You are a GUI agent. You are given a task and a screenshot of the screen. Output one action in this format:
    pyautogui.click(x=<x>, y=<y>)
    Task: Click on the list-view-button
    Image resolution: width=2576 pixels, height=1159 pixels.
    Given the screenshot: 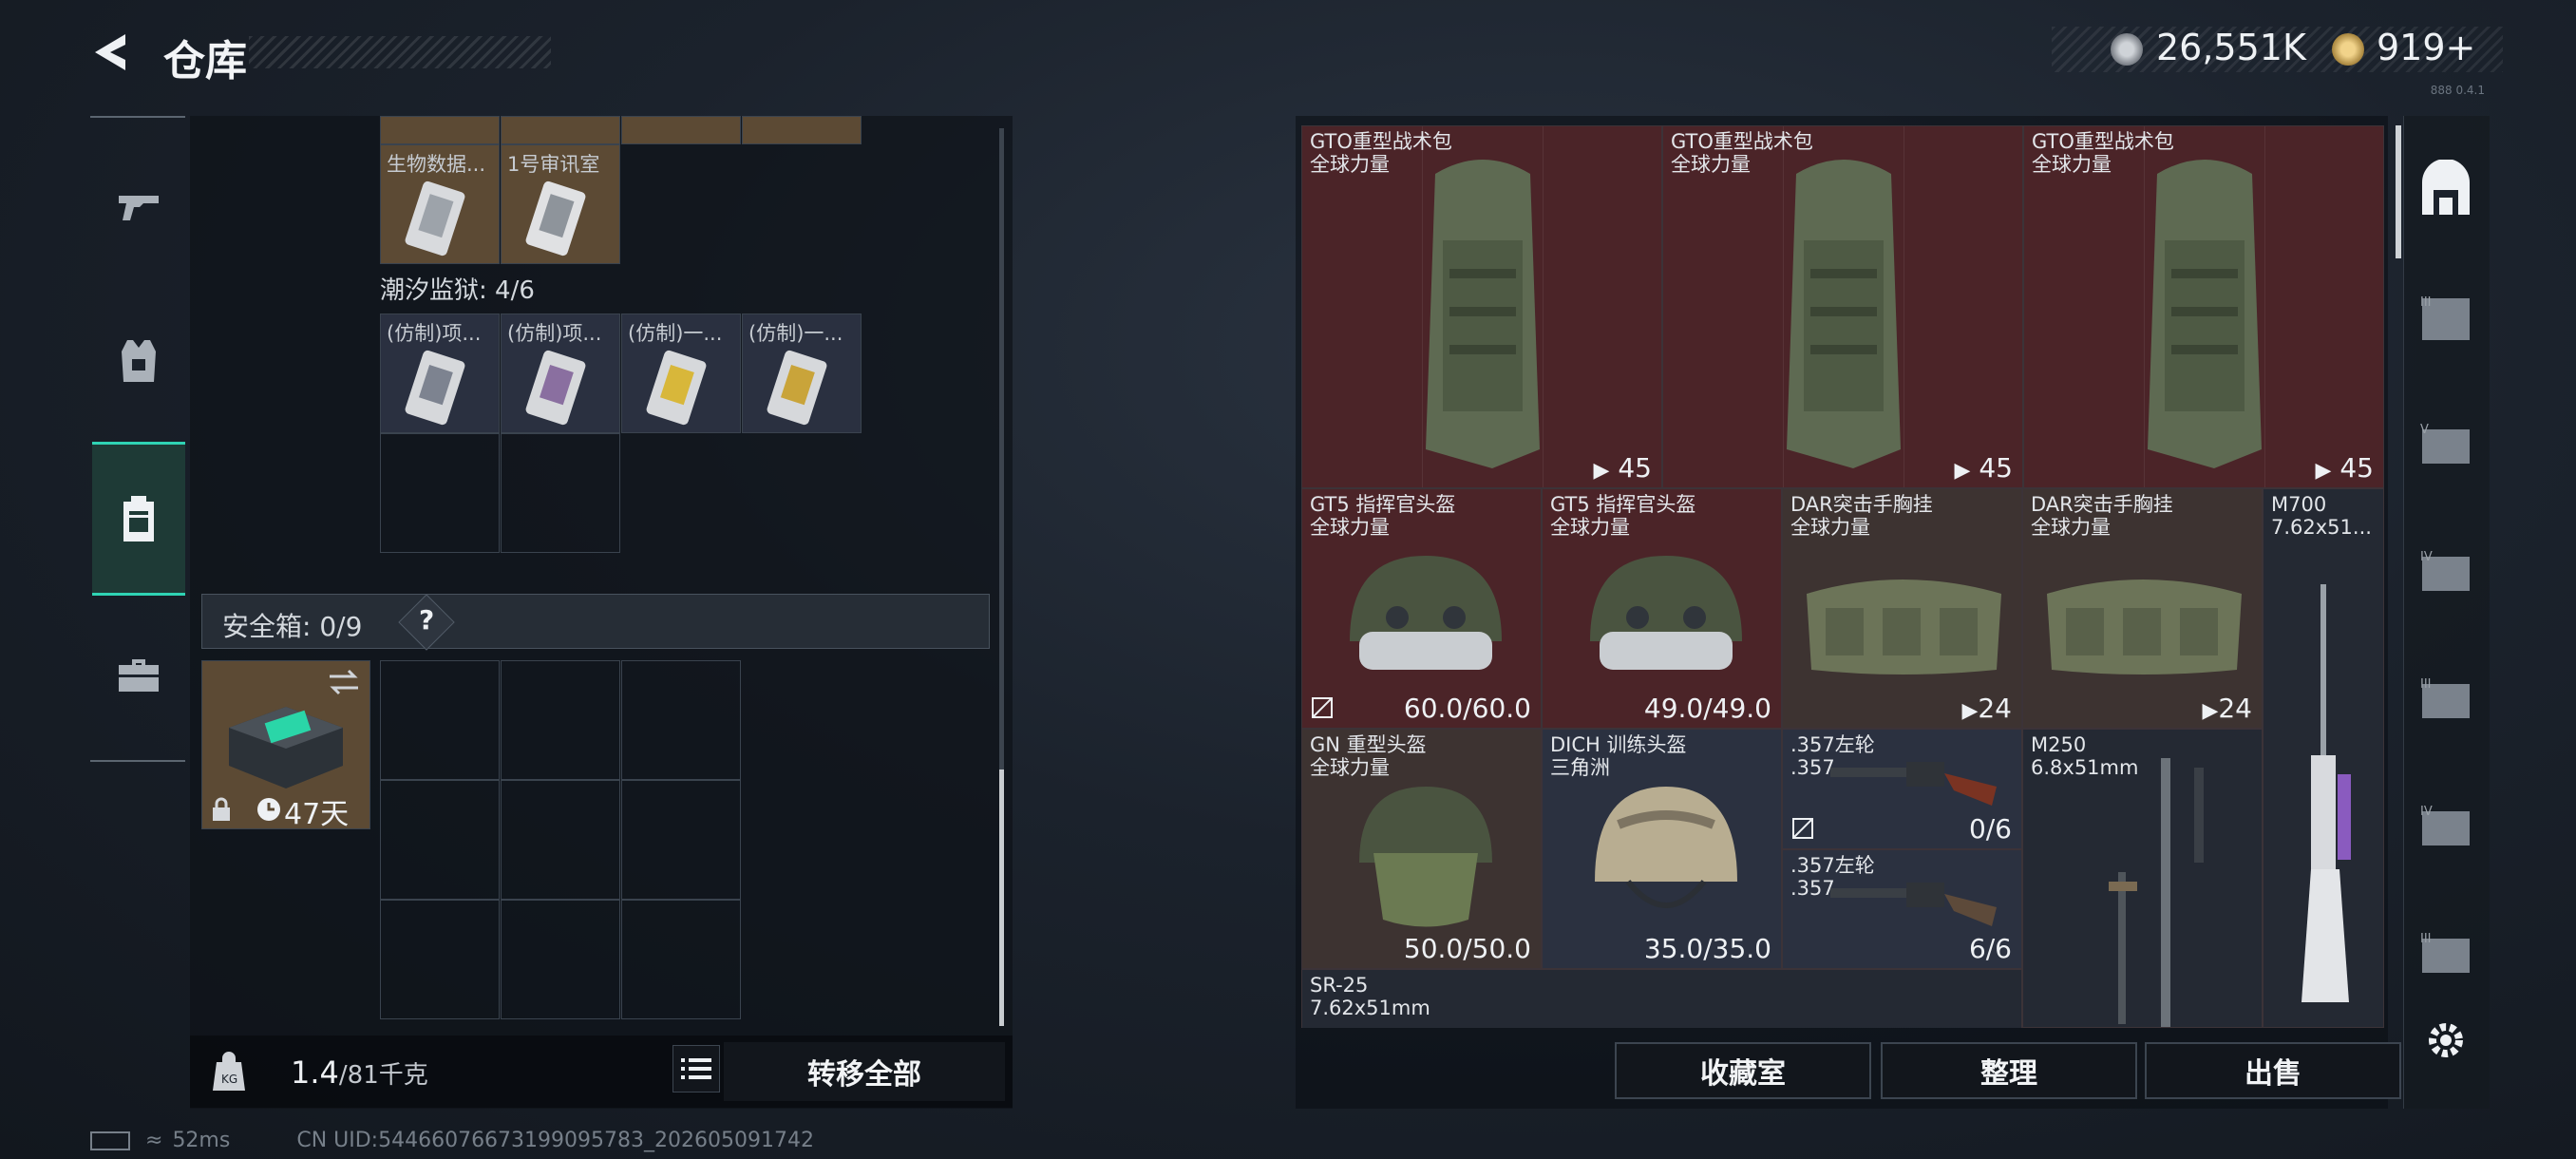 What is the action you would take?
    pyautogui.click(x=696, y=1068)
    